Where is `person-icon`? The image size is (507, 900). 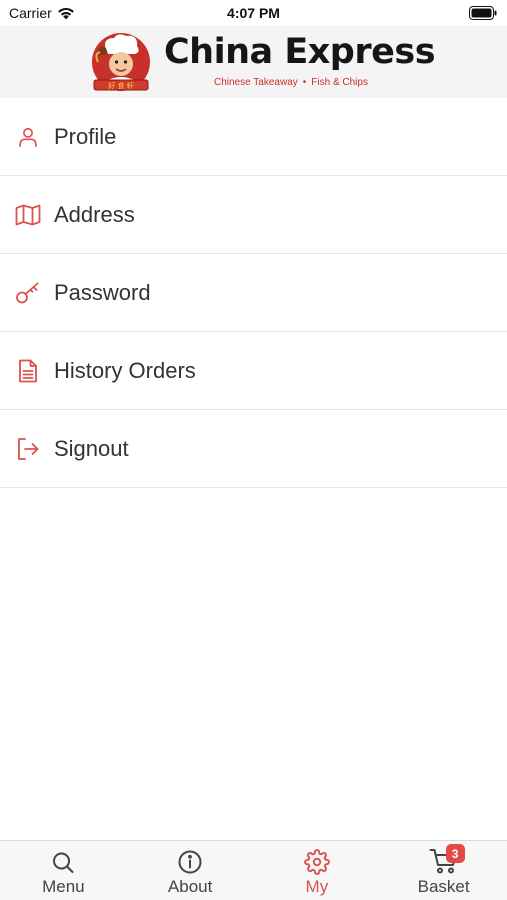 person-icon is located at coordinates (27, 137).